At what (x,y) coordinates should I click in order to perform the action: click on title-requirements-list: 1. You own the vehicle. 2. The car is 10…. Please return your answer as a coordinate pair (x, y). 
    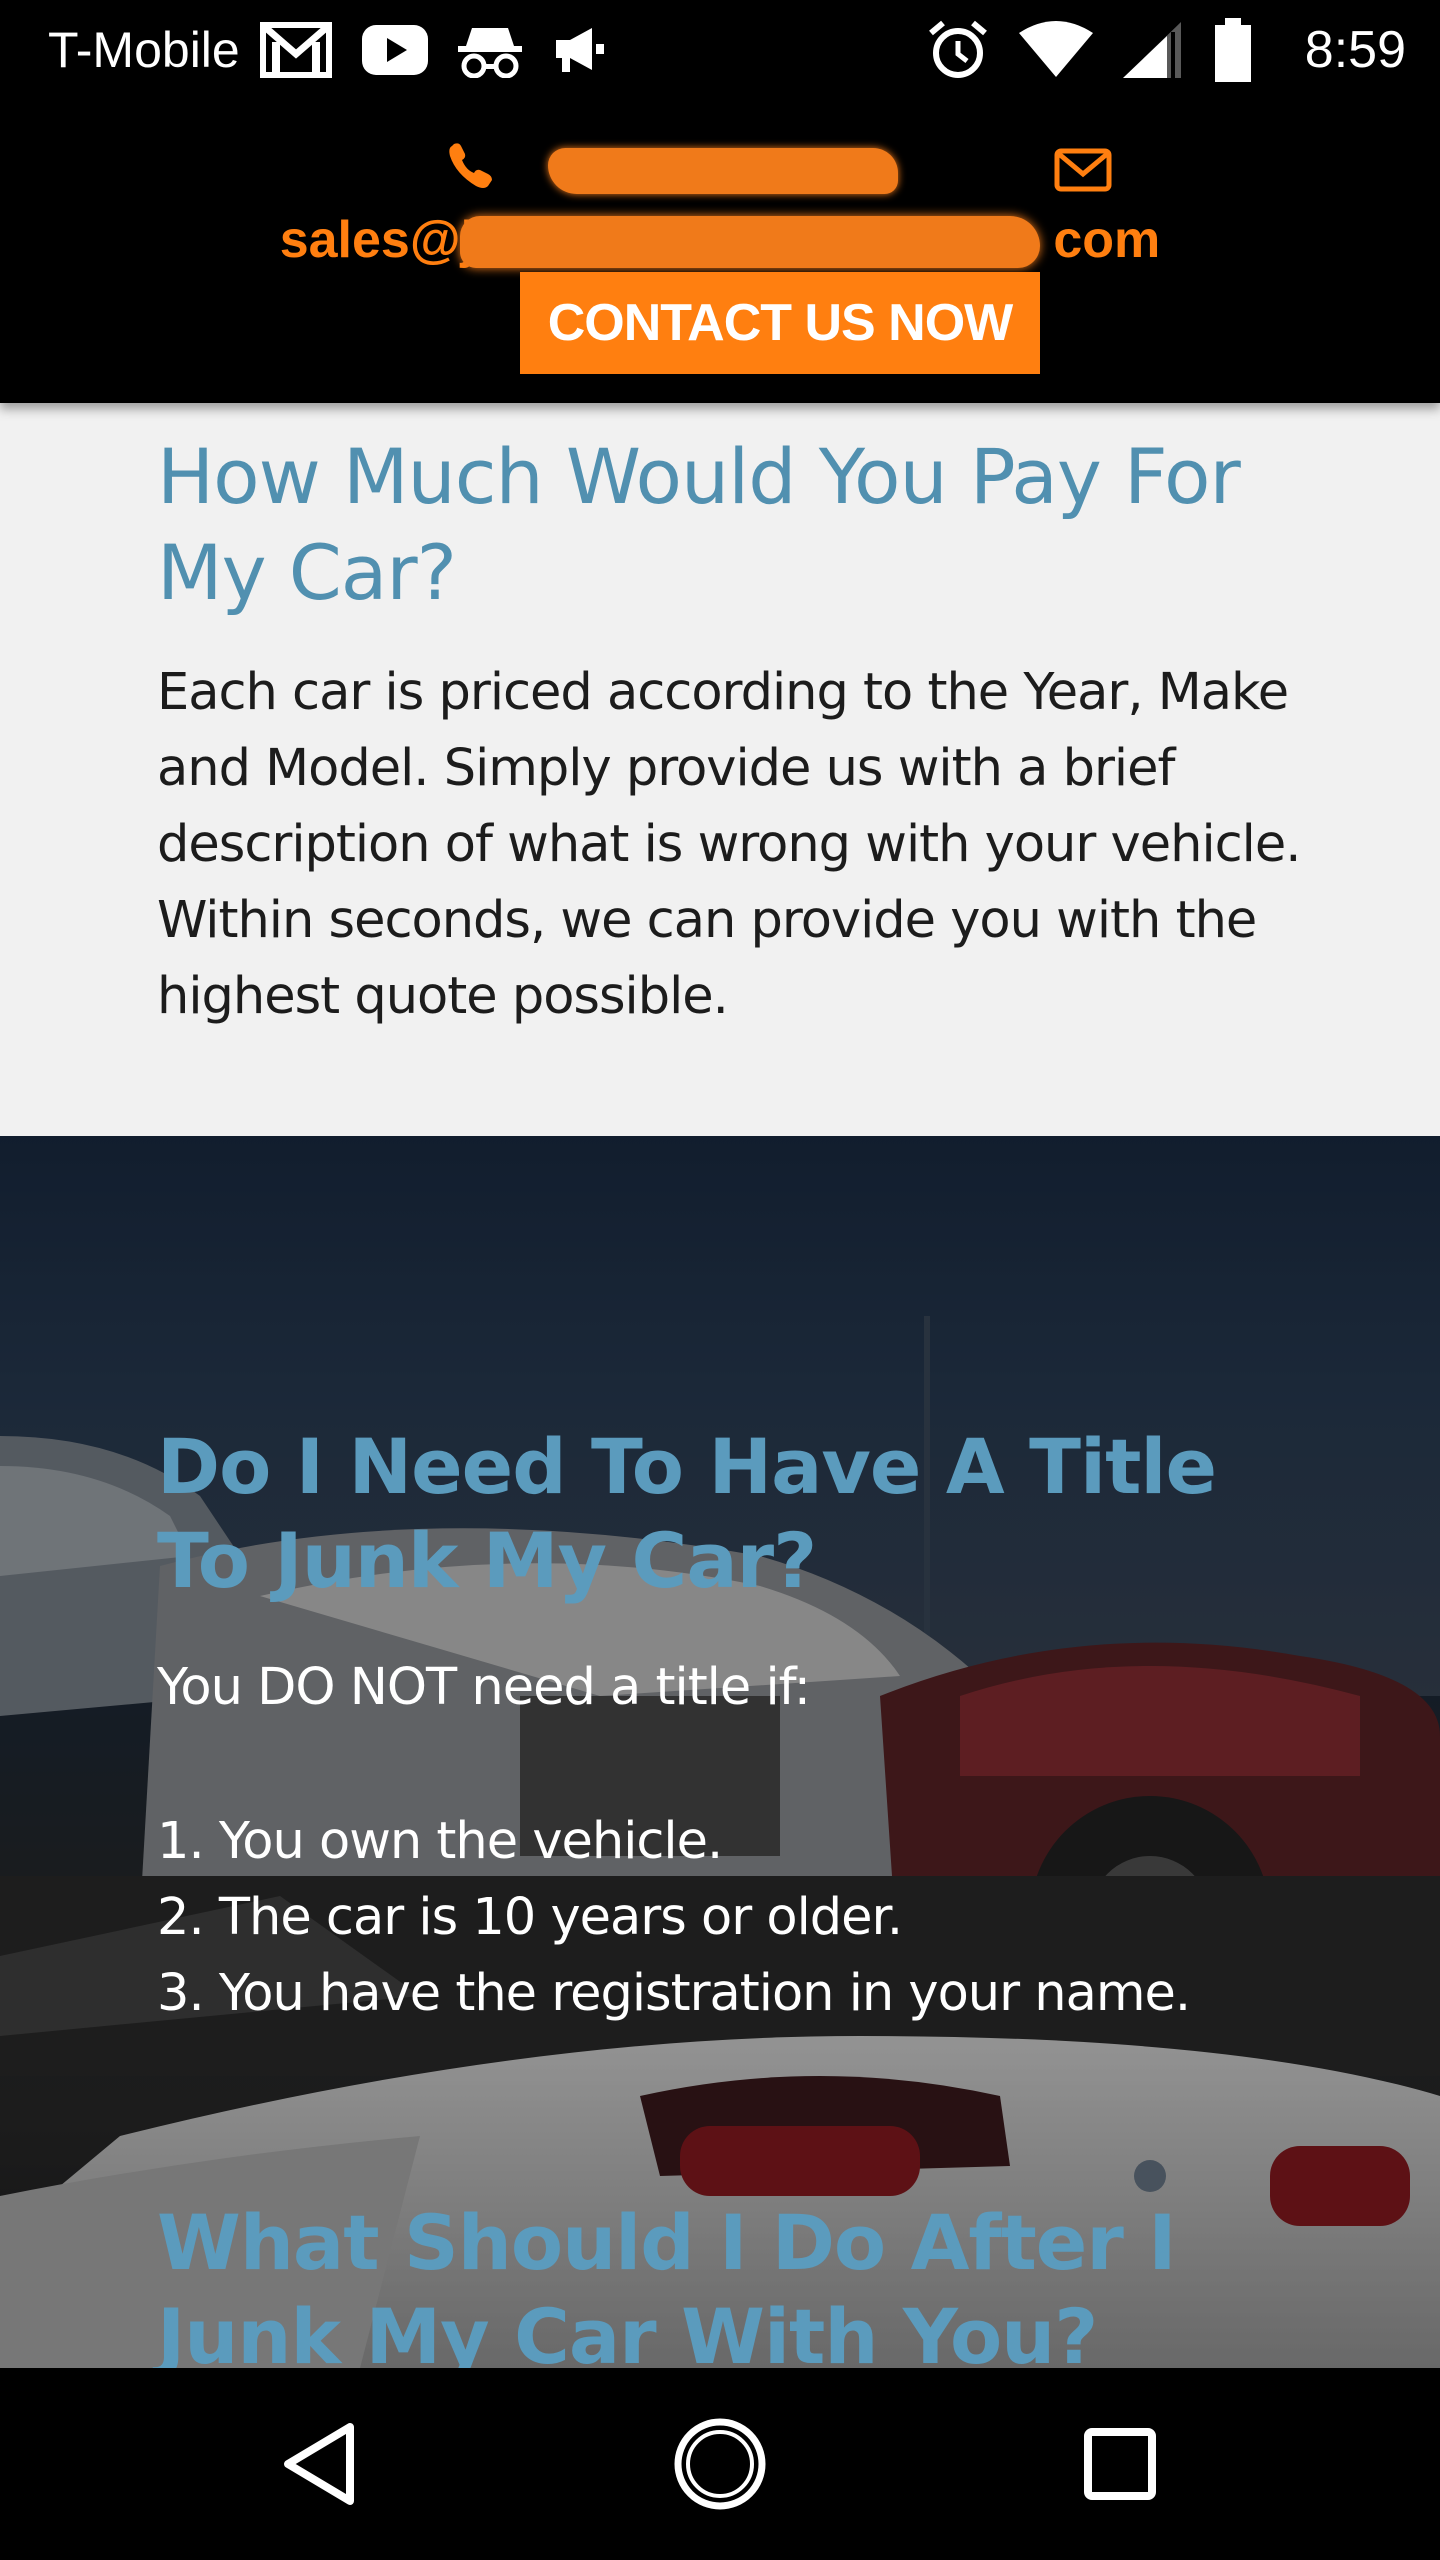
    Looking at the image, I should click on (732, 1918).